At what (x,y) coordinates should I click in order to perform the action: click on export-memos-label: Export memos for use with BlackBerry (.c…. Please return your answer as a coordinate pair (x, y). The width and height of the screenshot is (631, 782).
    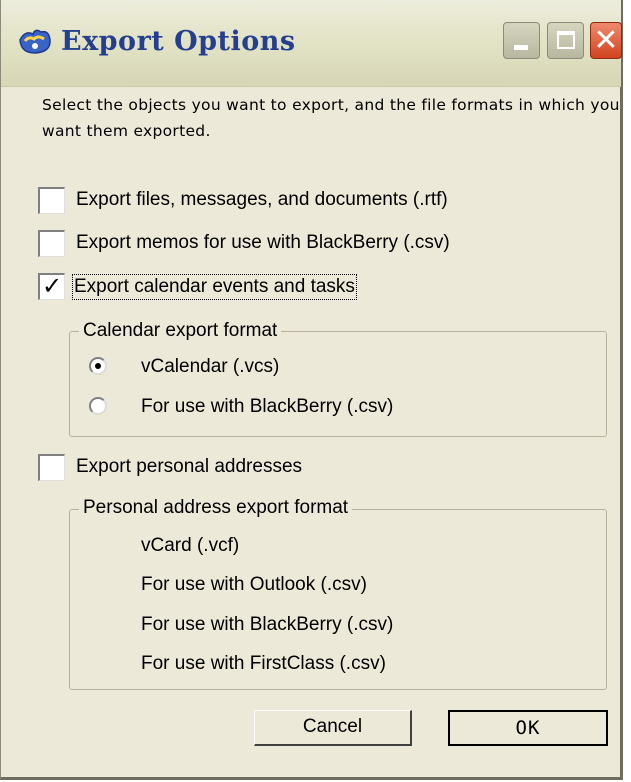
    Looking at the image, I should click on (263, 243).